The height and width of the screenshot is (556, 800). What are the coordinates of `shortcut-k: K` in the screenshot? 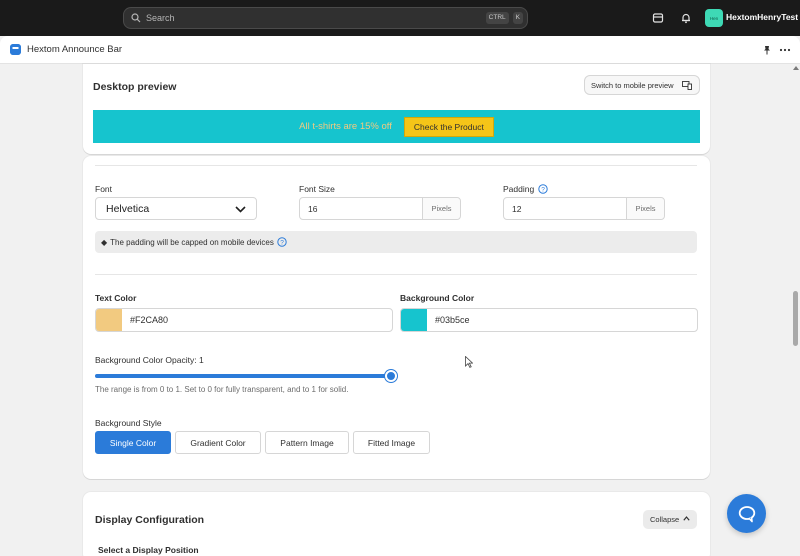 It's located at (517, 18).